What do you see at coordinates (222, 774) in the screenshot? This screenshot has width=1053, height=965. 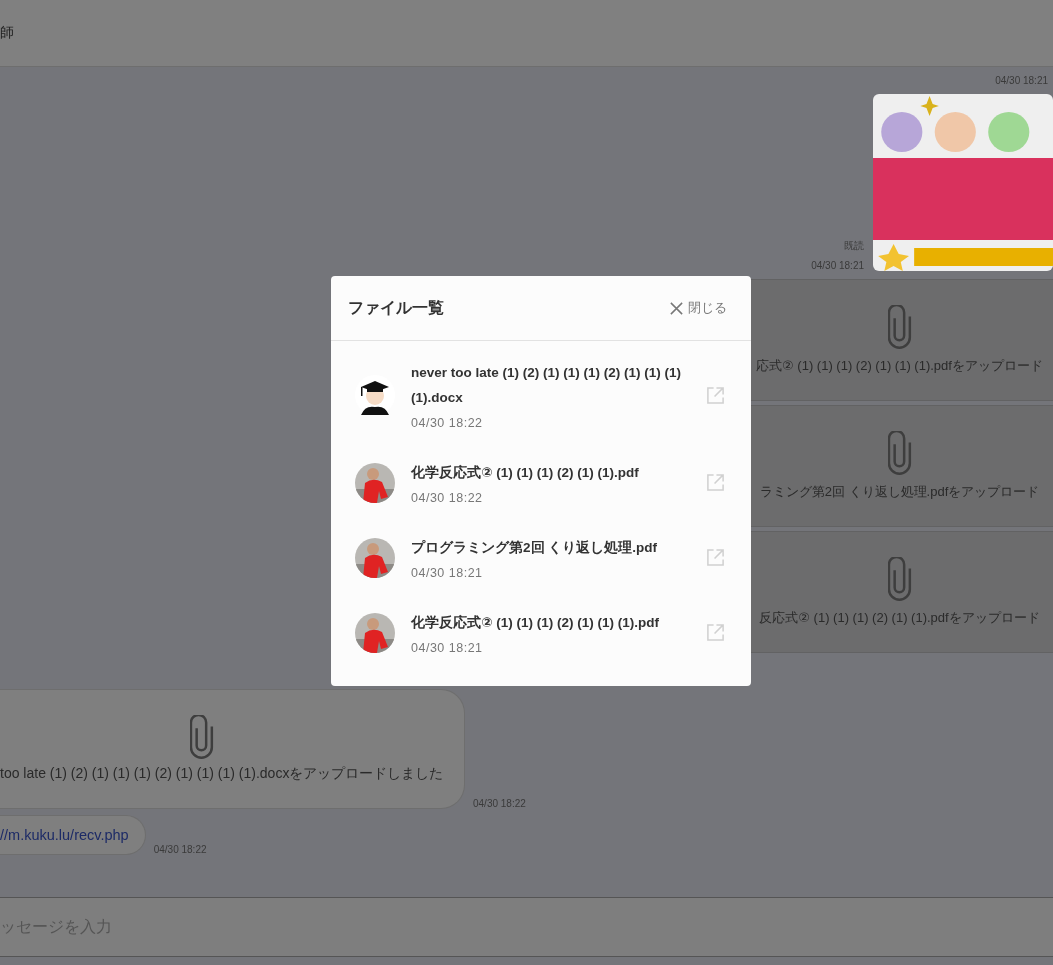 I see `message-text: too late (1) (2) (1) (1) (1) (2) (1) (1) (1) (1).docxをアップロードしました` at bounding box center [222, 774].